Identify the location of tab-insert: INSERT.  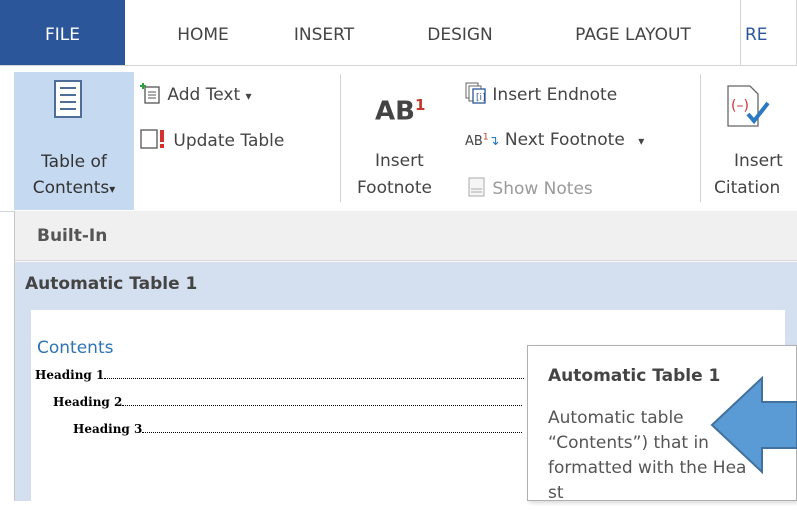
(324, 32).